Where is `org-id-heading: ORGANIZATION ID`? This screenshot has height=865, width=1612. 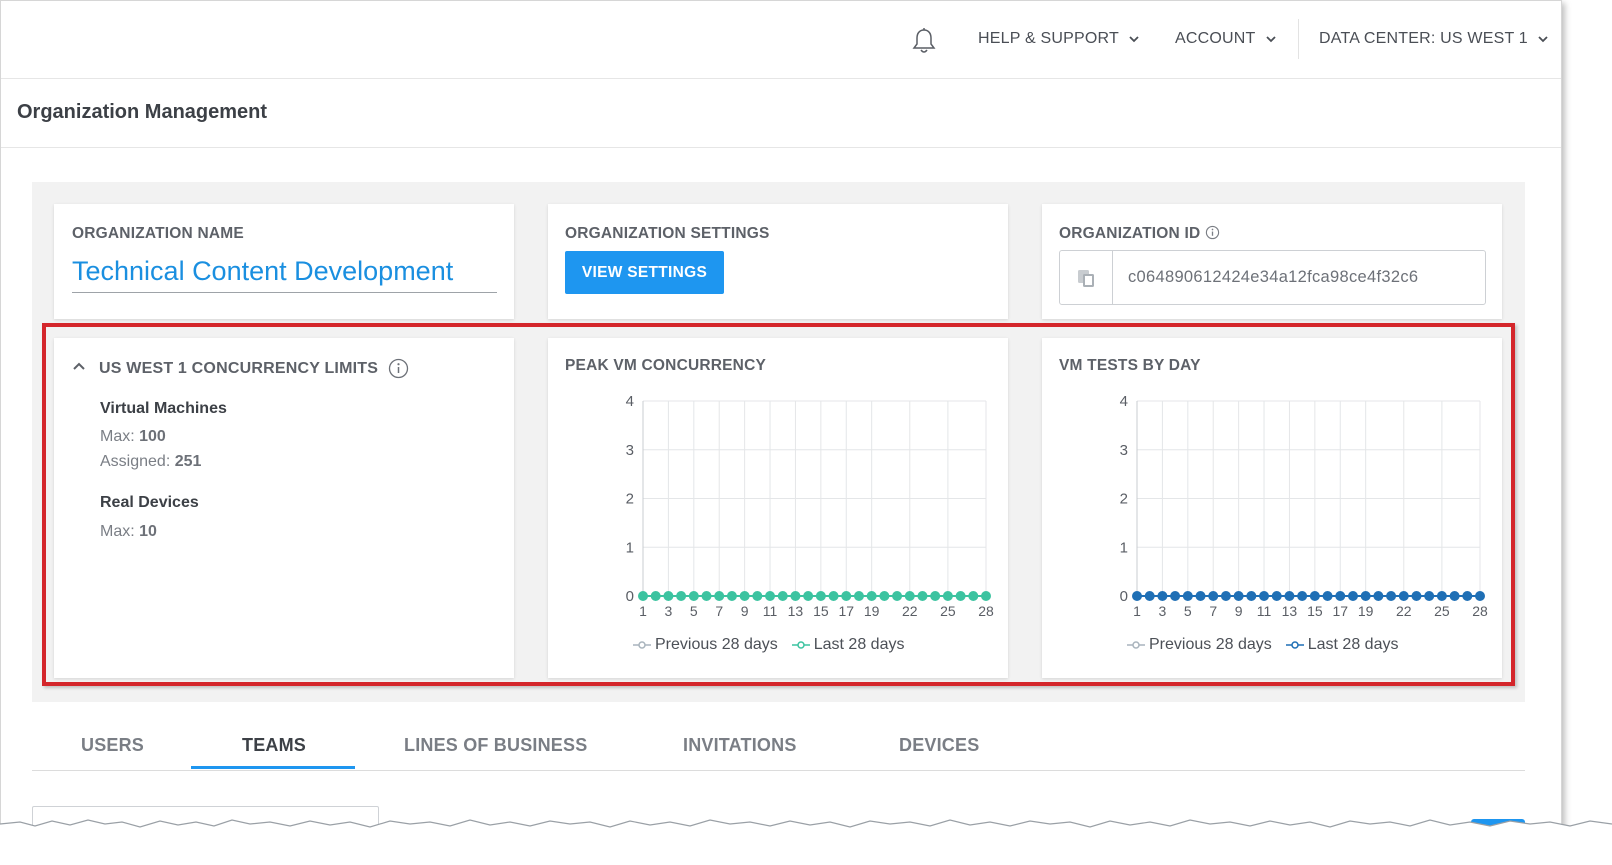
org-id-heading: ORGANIZATION ID is located at coordinates (1130, 233).